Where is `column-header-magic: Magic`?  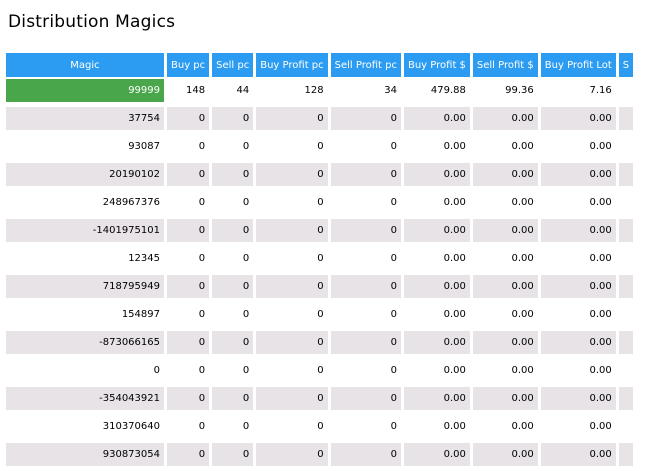 column-header-magic: Magic is located at coordinates (85, 65).